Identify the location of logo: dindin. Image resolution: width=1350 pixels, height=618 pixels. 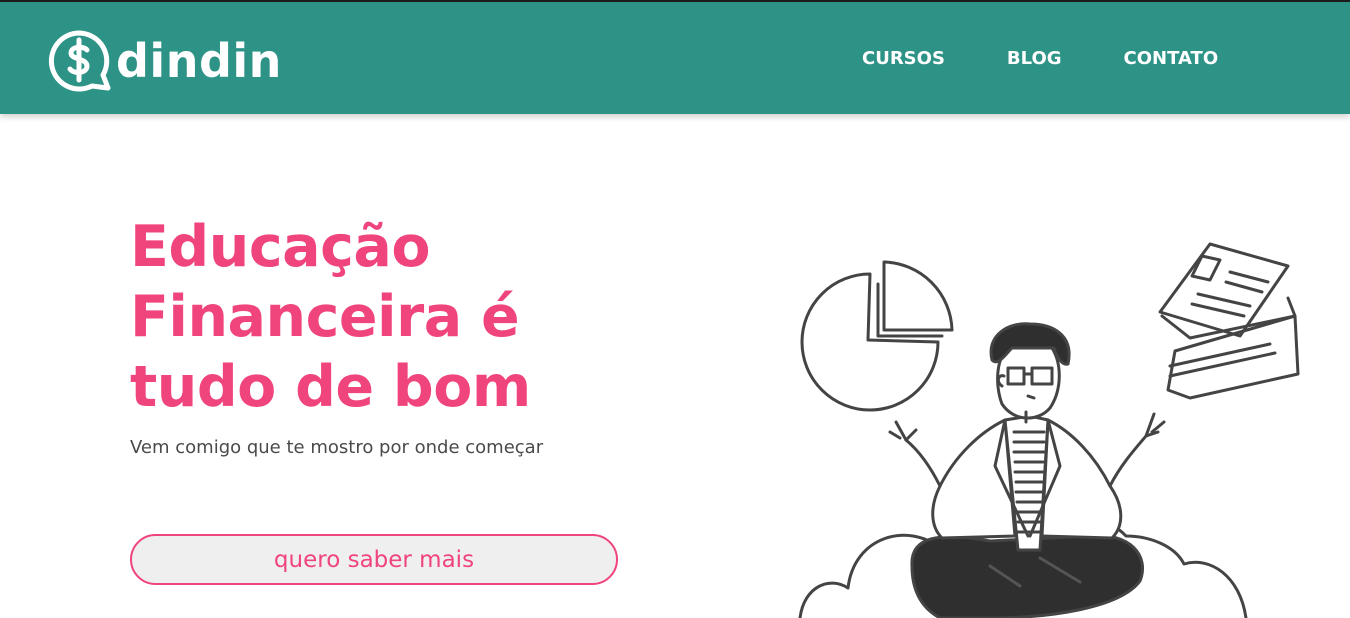
(164, 61).